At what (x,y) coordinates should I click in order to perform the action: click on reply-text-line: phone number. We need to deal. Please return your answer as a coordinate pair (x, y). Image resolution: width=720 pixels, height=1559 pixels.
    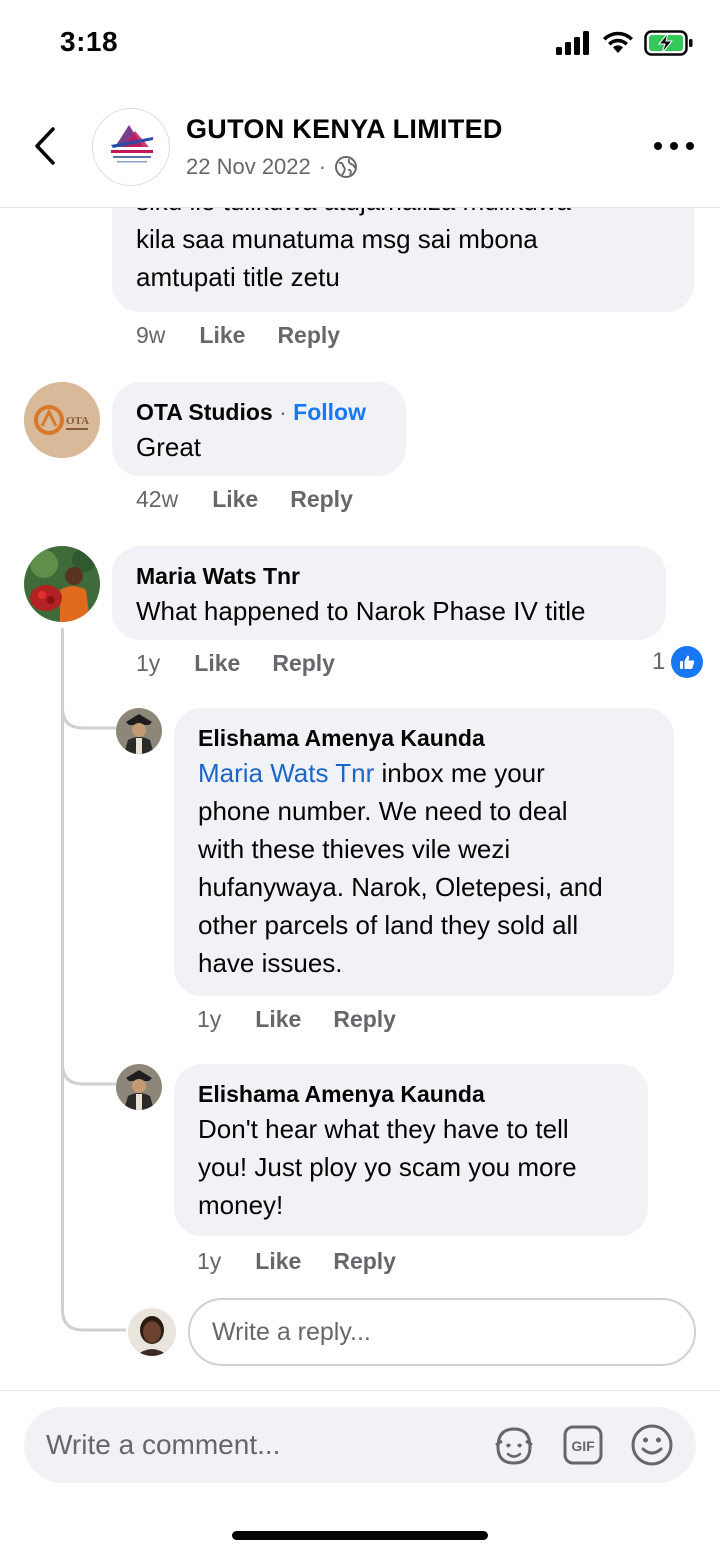
    Looking at the image, I should click on (383, 811).